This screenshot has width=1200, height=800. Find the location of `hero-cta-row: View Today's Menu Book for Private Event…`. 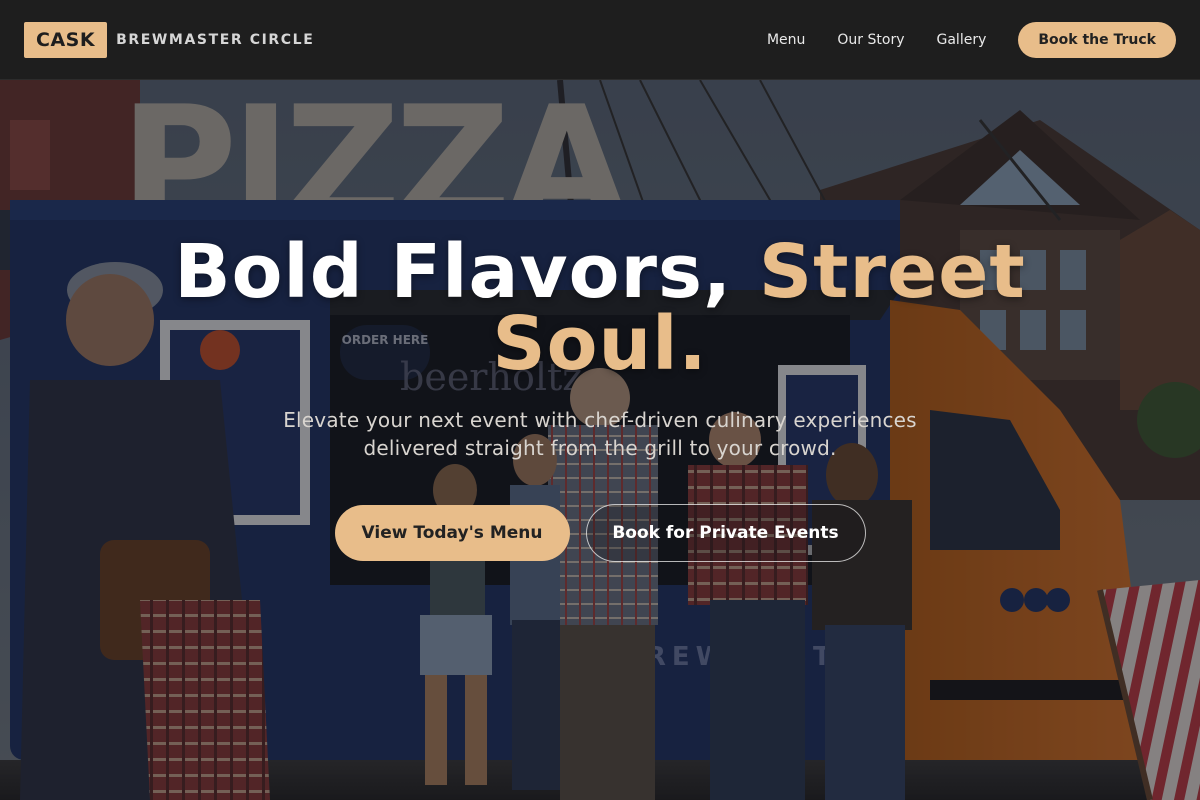

hero-cta-row: View Today's Menu Book for Private Event… is located at coordinates (600, 533).